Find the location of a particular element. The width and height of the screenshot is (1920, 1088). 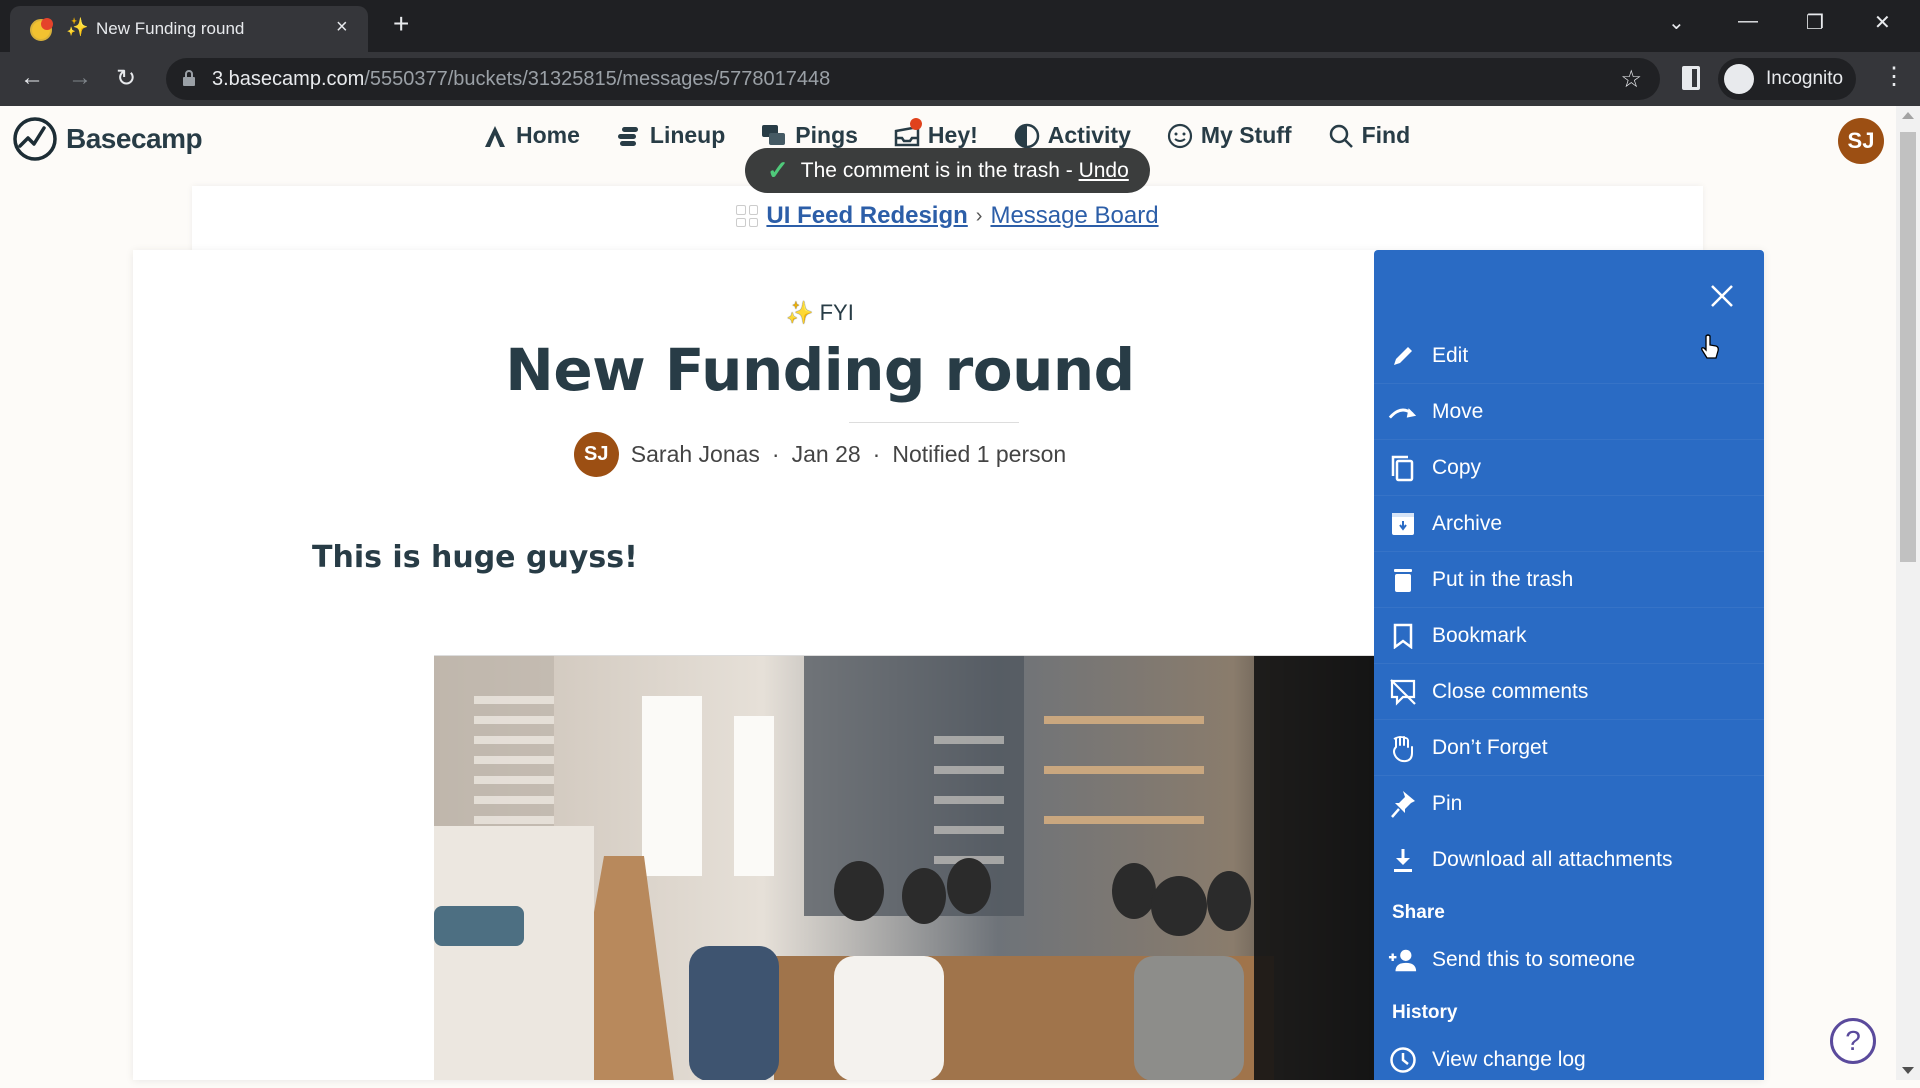

lineup-icon is located at coordinates (627, 136).